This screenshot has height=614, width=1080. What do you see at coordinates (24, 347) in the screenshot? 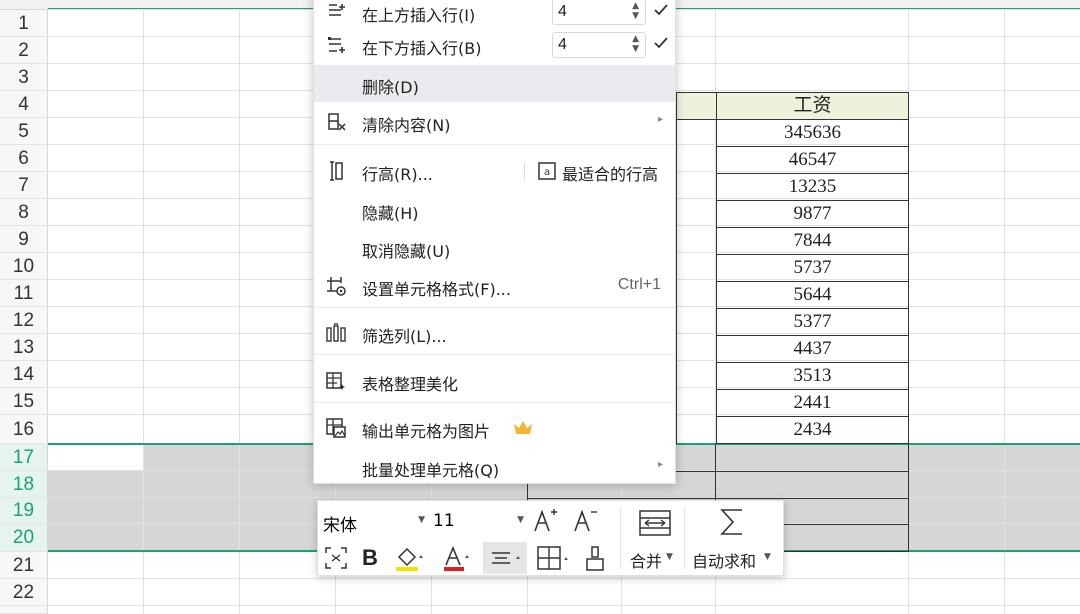
I see `row-header: 13` at bounding box center [24, 347].